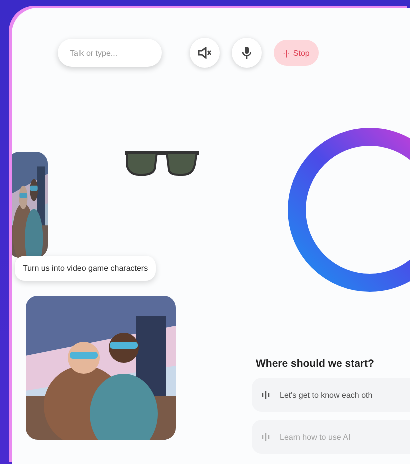 The width and height of the screenshot is (410, 464). Describe the element at coordinates (315, 364) in the screenshot. I see `suggestions-title: Where should we start?` at that location.